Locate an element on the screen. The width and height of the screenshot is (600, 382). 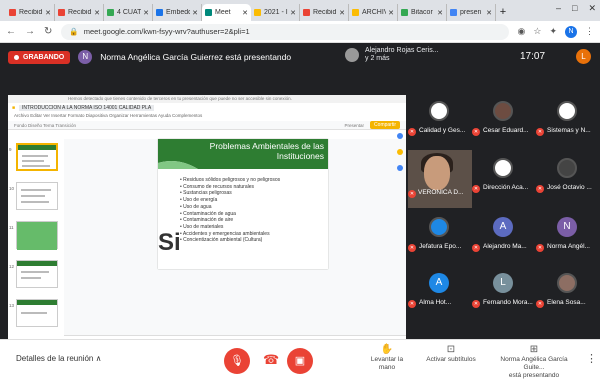
tab-label: 4 CUAT is located at coordinates (129, 12).